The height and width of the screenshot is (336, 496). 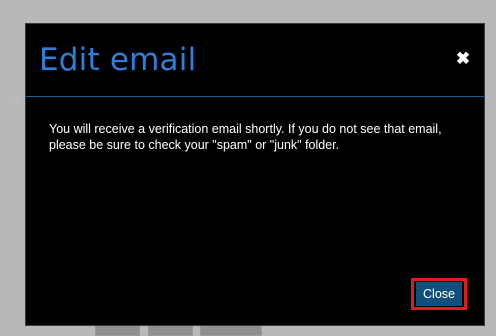 I want to click on background-partial-label: ss, so click(x=14, y=99).